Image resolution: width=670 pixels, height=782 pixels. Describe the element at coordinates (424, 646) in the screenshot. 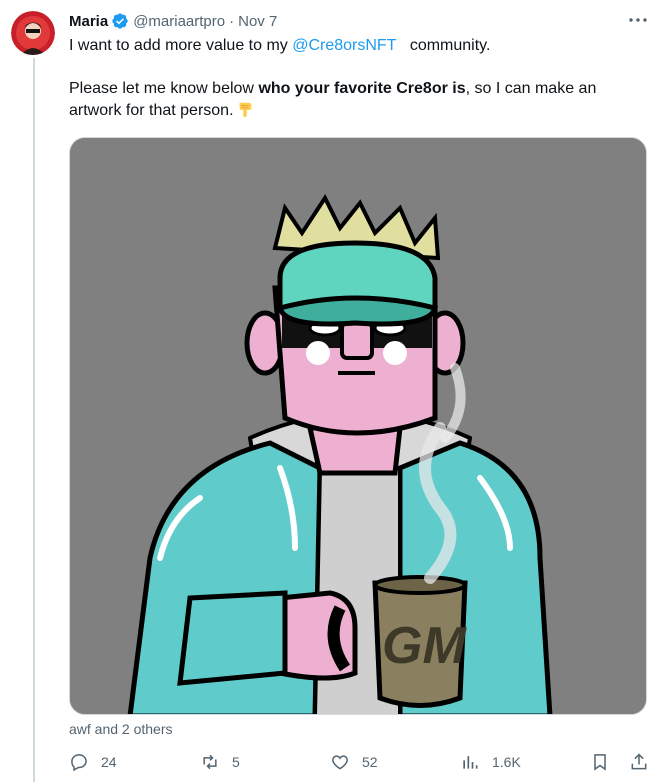

I see `mug-text: GM` at that location.